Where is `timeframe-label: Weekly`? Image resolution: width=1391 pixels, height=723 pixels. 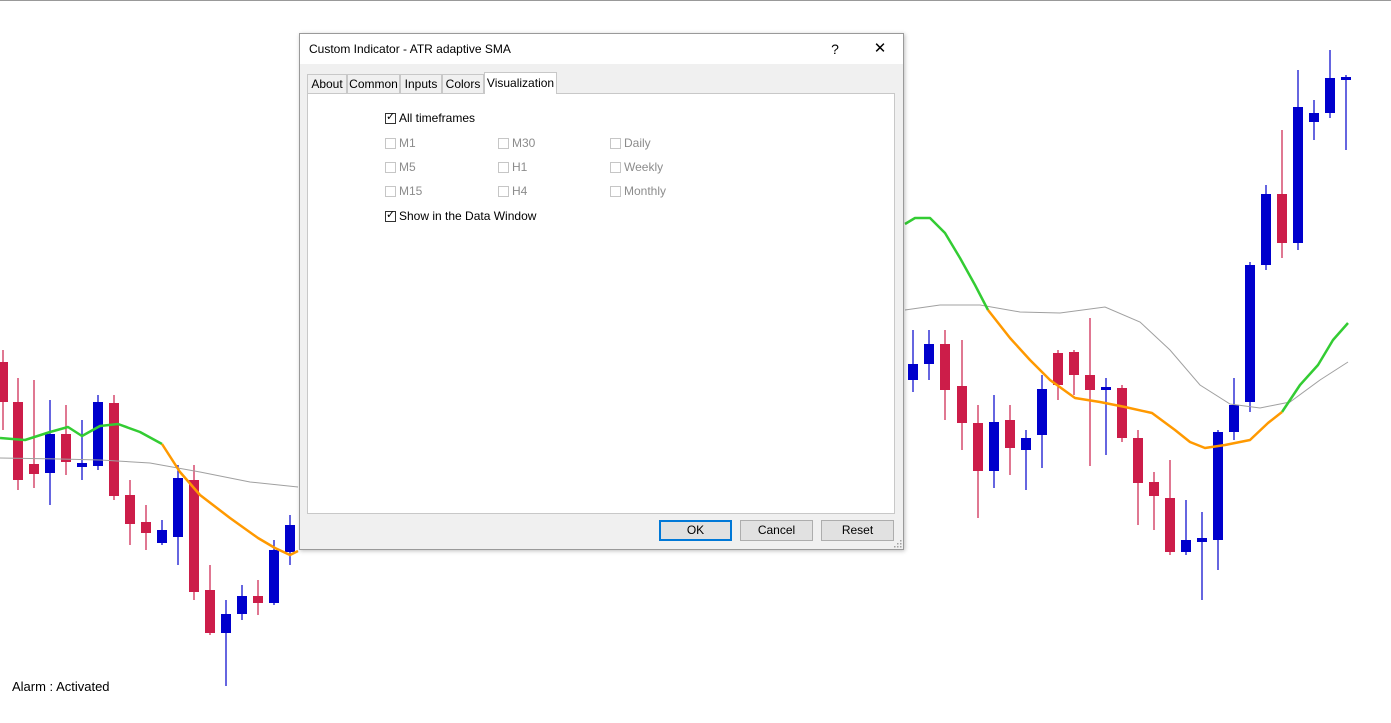 timeframe-label: Weekly is located at coordinates (644, 167).